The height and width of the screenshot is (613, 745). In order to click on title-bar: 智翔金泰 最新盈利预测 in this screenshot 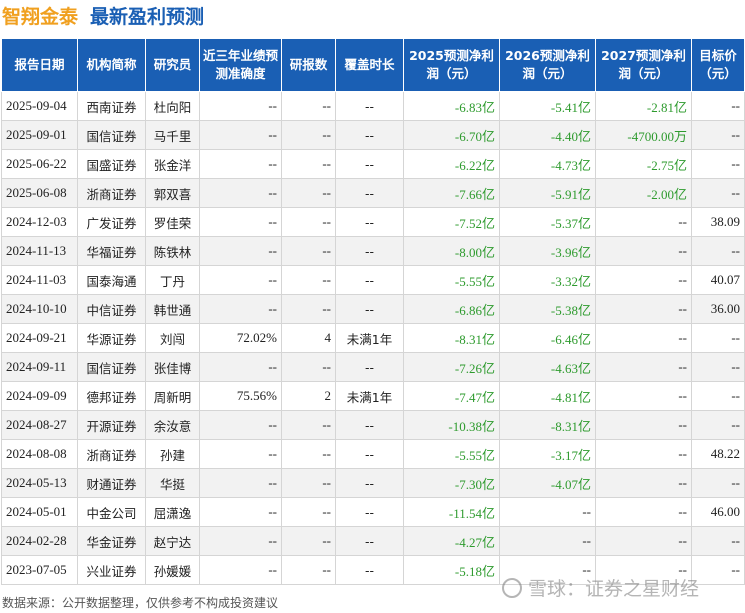, I will do `click(103, 15)`.